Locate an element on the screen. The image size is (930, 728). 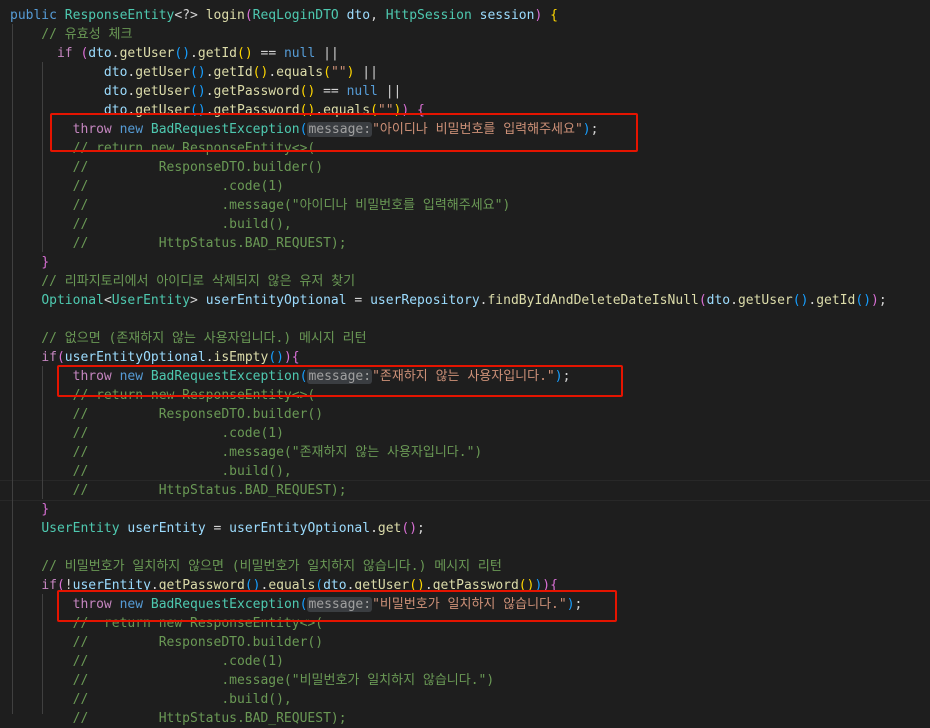
code-token-type: UserEntity is located at coordinates (151, 300).